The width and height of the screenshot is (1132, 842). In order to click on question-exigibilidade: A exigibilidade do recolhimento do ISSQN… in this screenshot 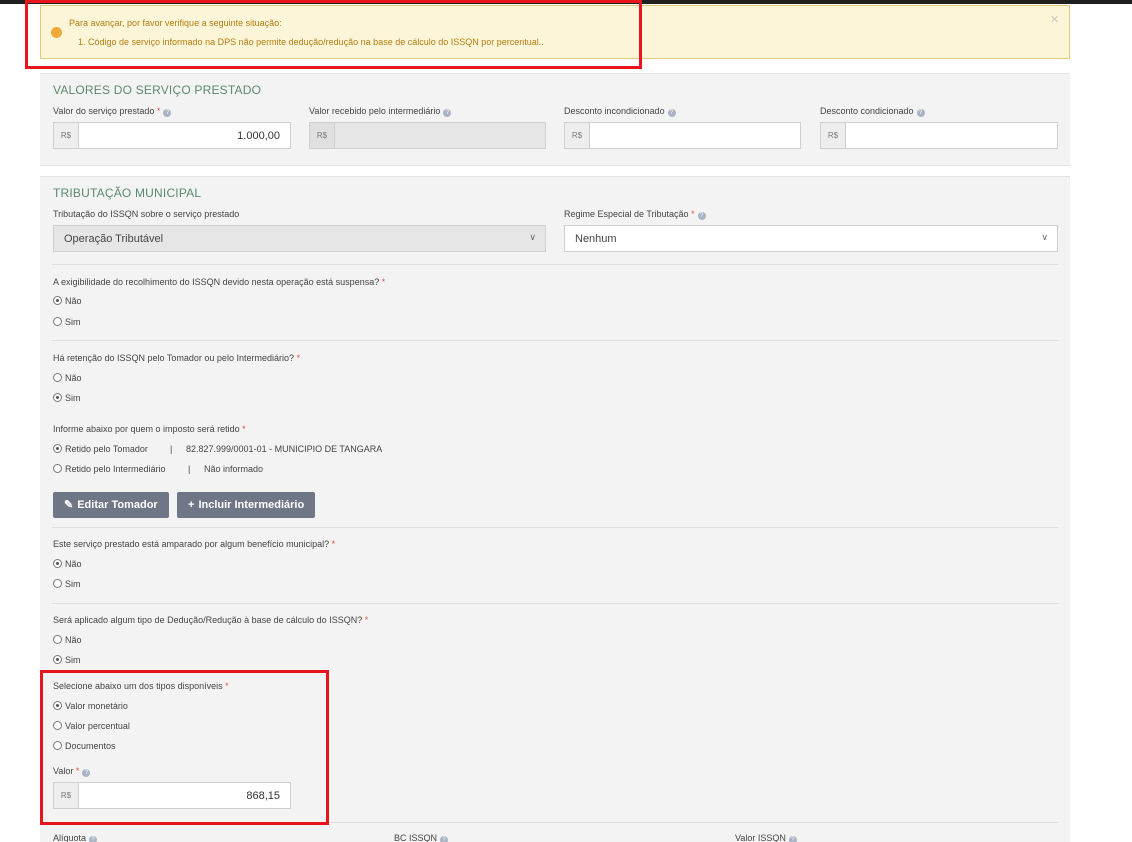, I will do `click(219, 282)`.